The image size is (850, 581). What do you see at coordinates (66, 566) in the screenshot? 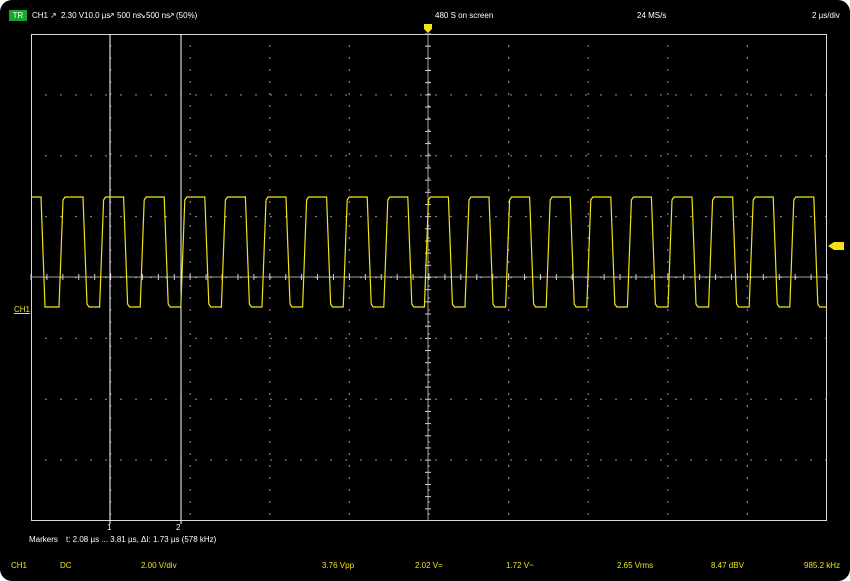
I see `footer-coupling: DC` at bounding box center [66, 566].